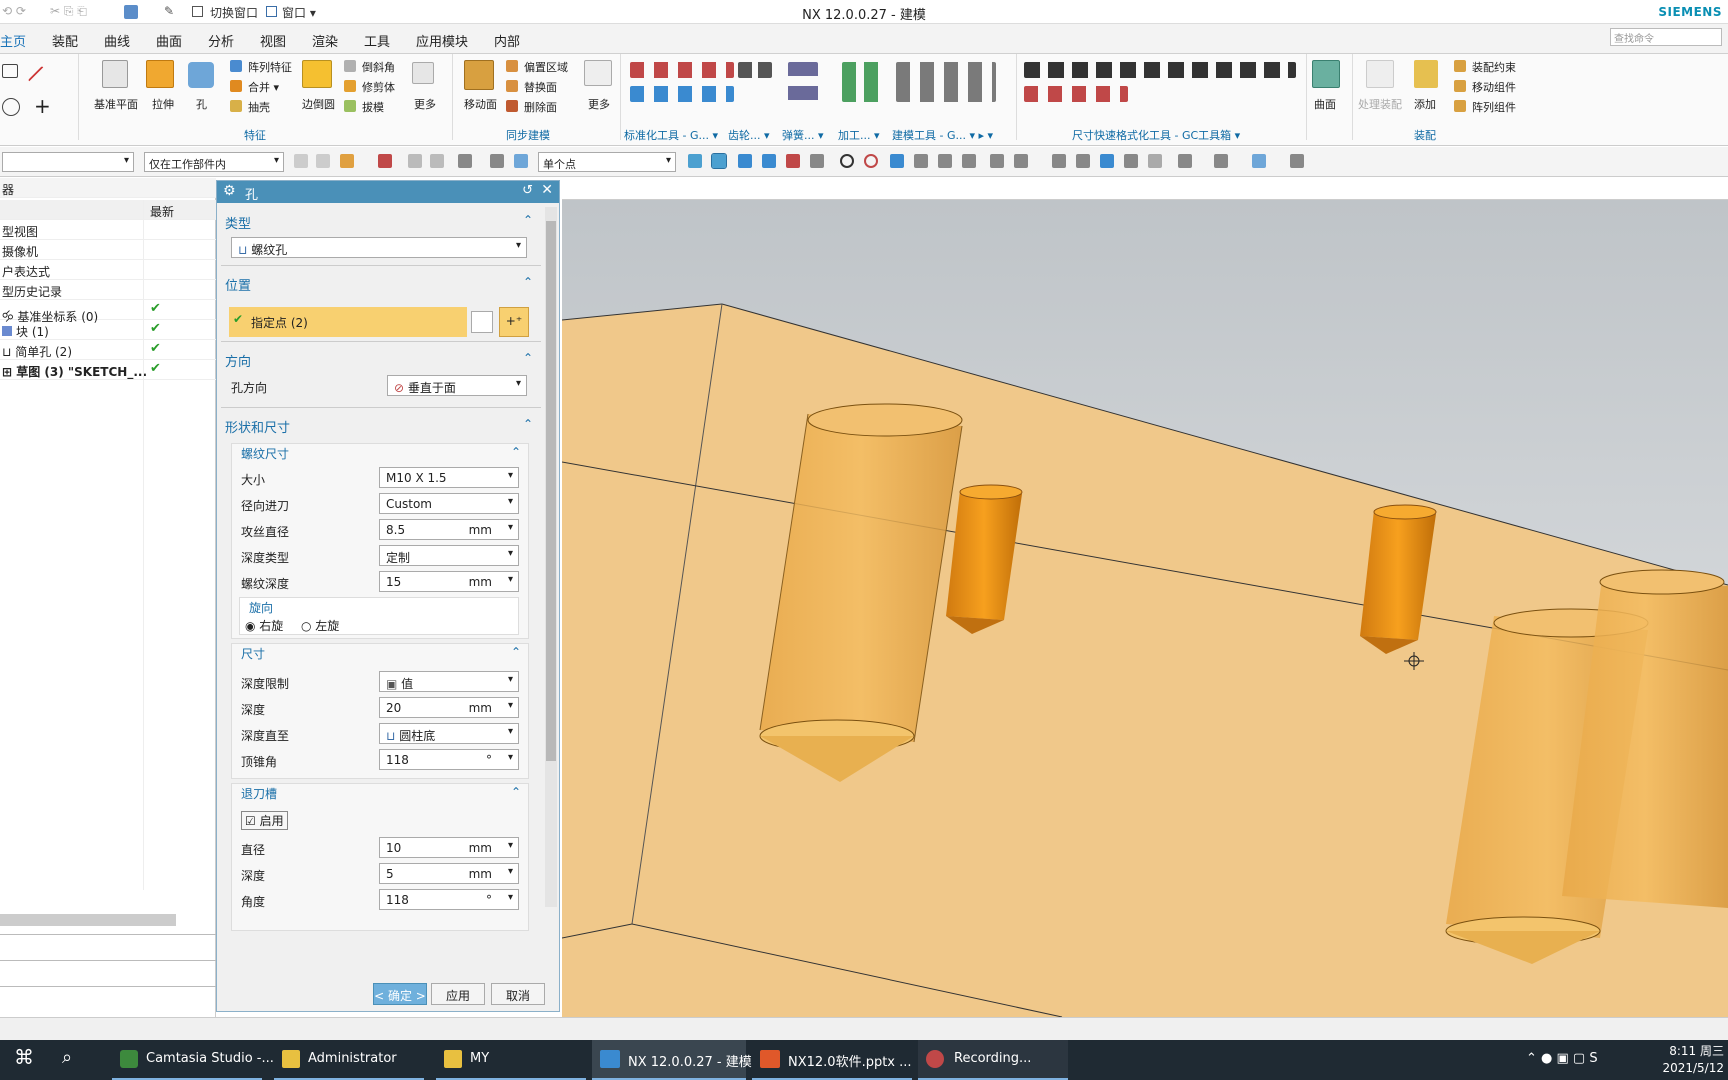 The height and width of the screenshot is (1080, 1728). Describe the element at coordinates (115, 74) in the screenshot. I see `datum-plane-icon` at that location.